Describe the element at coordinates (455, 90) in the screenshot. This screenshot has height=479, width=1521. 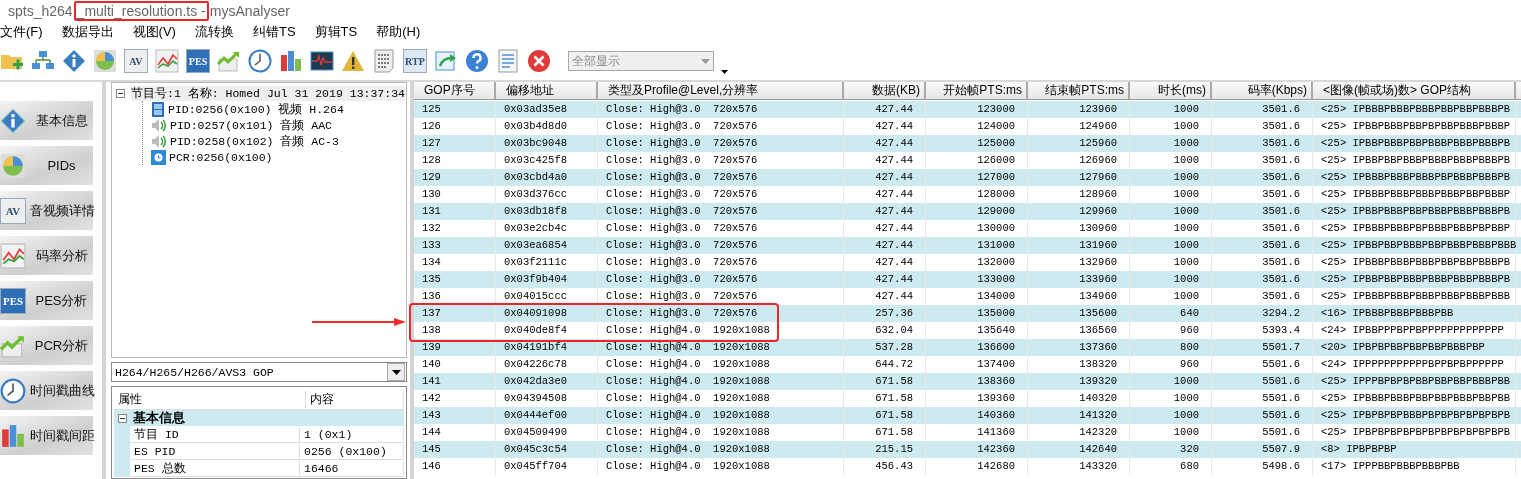
I see `column-header: GOP序号` at that location.